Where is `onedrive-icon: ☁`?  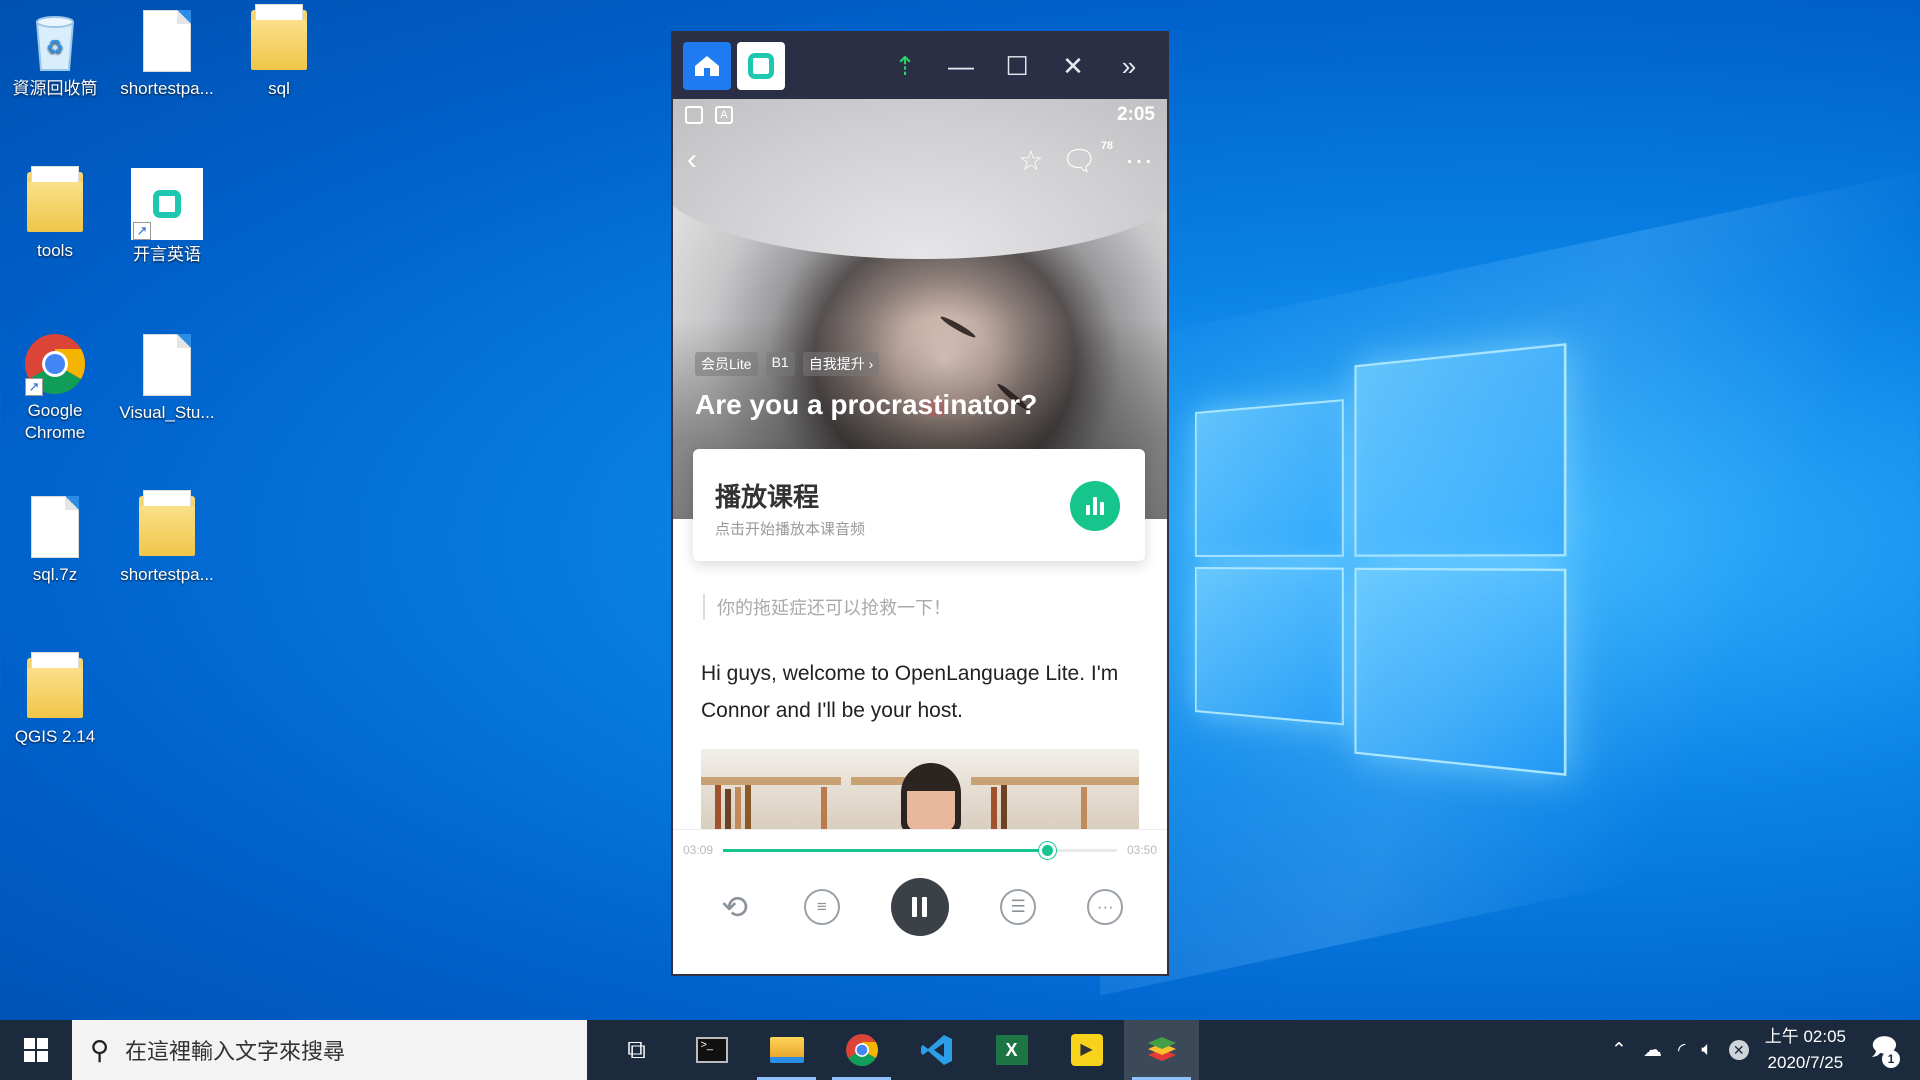
onedrive-icon: ☁ is located at coordinates (1652, 1050).